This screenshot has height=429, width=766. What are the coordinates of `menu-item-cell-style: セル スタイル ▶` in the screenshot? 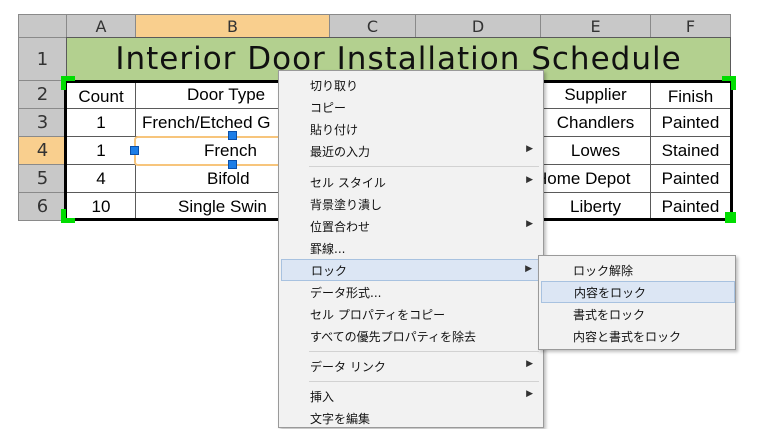 It's located at (412, 182).